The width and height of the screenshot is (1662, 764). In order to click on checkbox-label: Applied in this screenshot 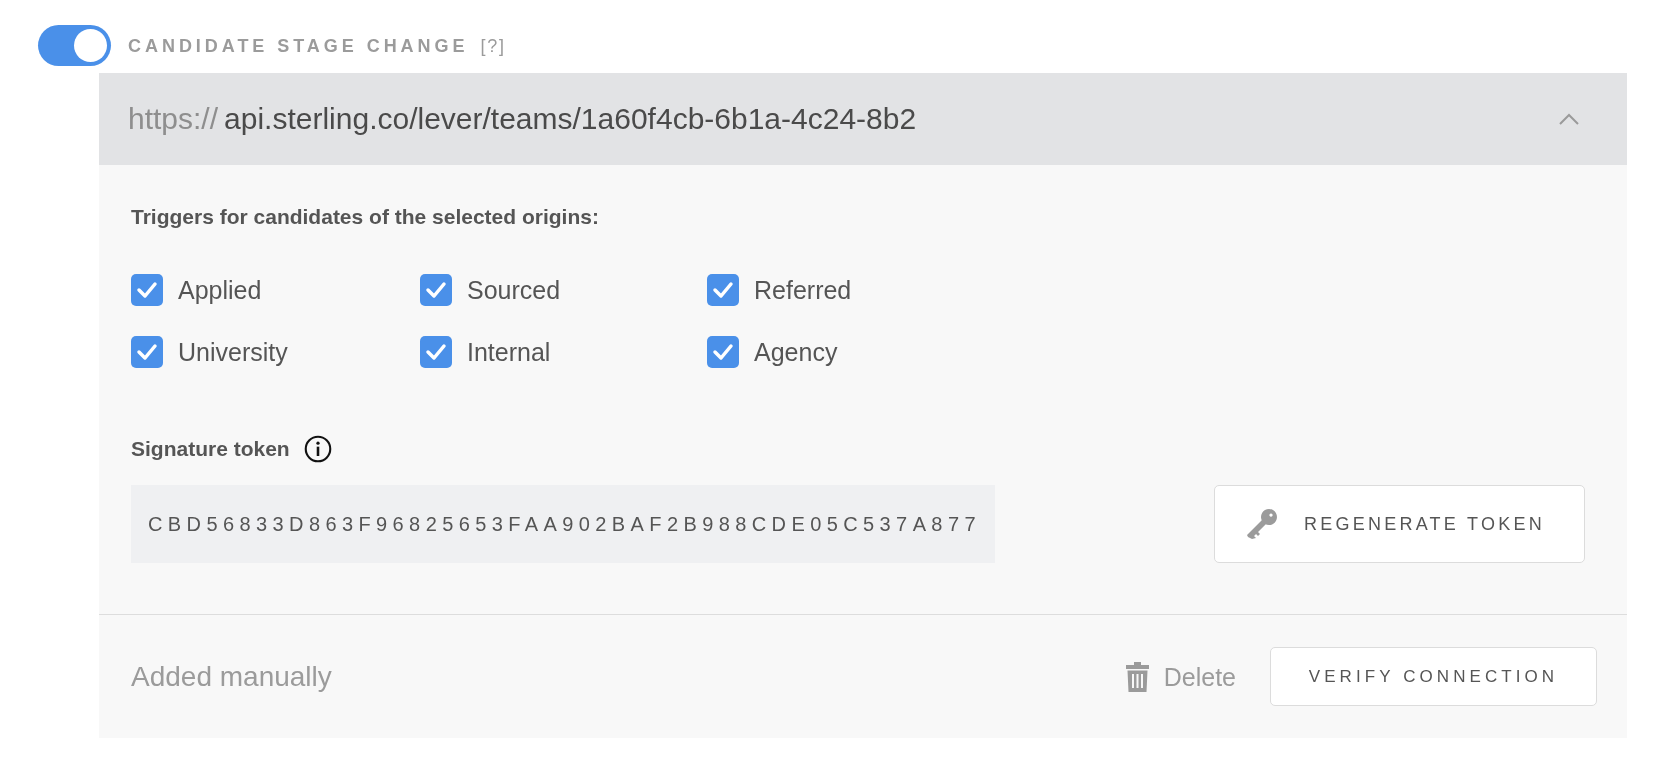, I will do `click(220, 290)`.